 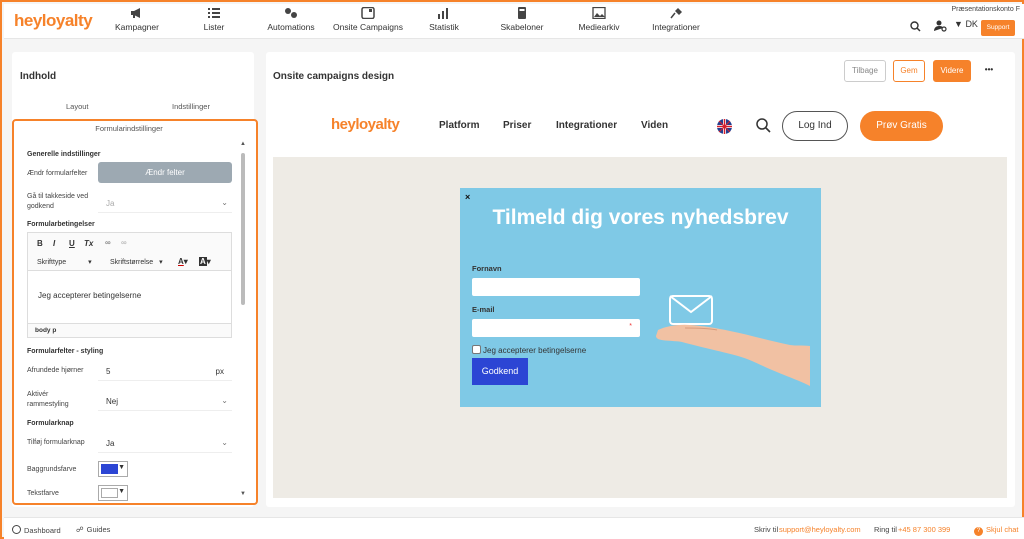 What do you see at coordinates (522, 27) in the screenshot?
I see `nav-label: Skabeloner` at bounding box center [522, 27].